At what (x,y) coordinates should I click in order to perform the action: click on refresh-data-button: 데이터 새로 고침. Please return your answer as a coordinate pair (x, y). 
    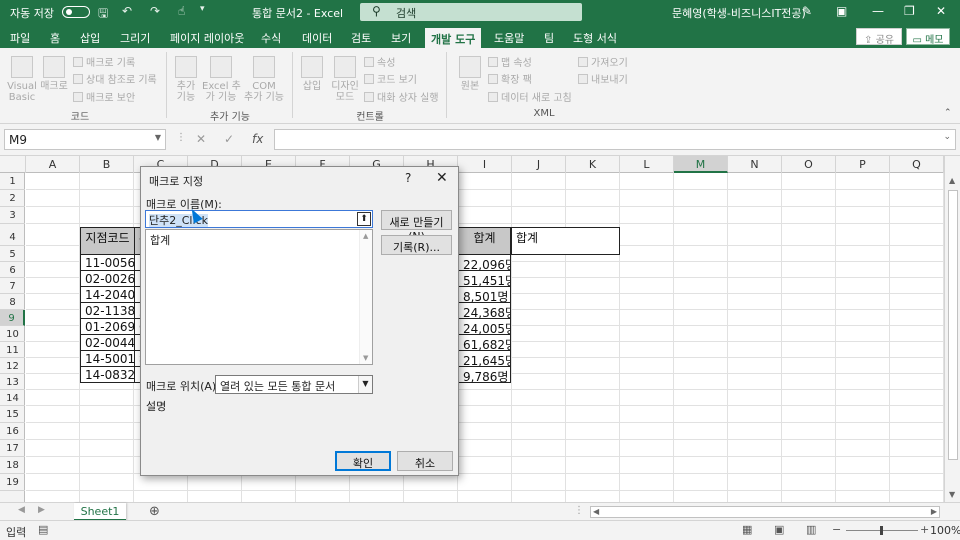
    Looking at the image, I should click on (530, 96).